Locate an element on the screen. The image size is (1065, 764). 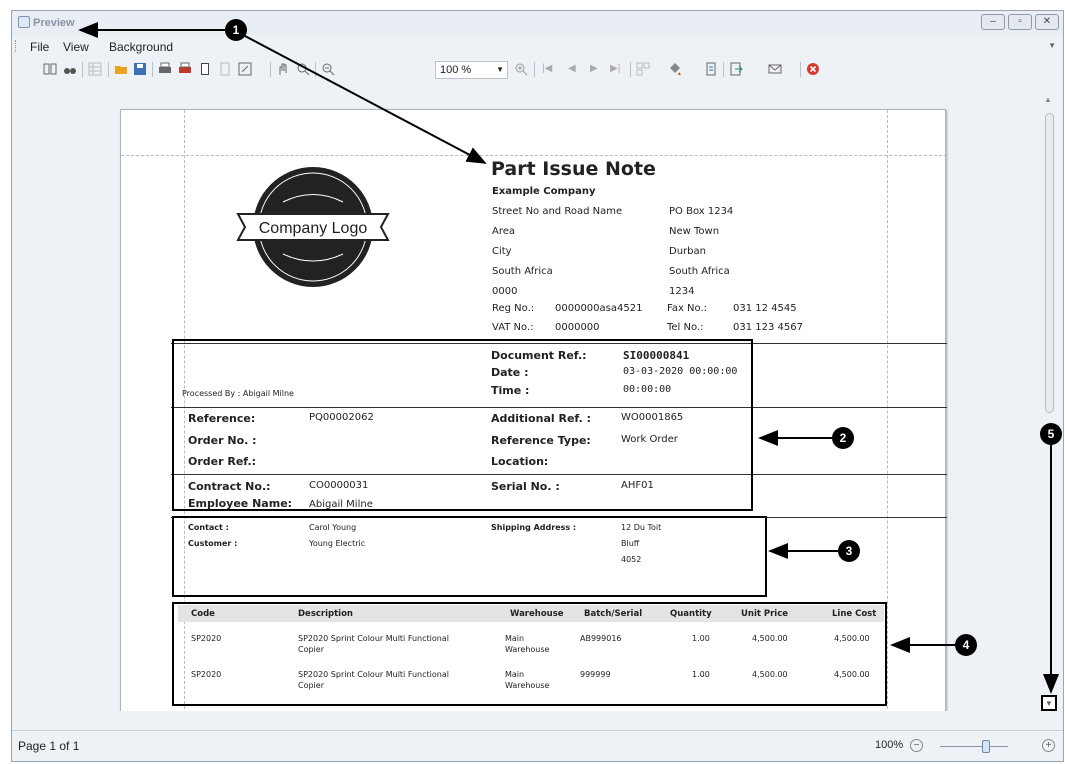
address-line-2: Area is located at coordinates (504, 231).